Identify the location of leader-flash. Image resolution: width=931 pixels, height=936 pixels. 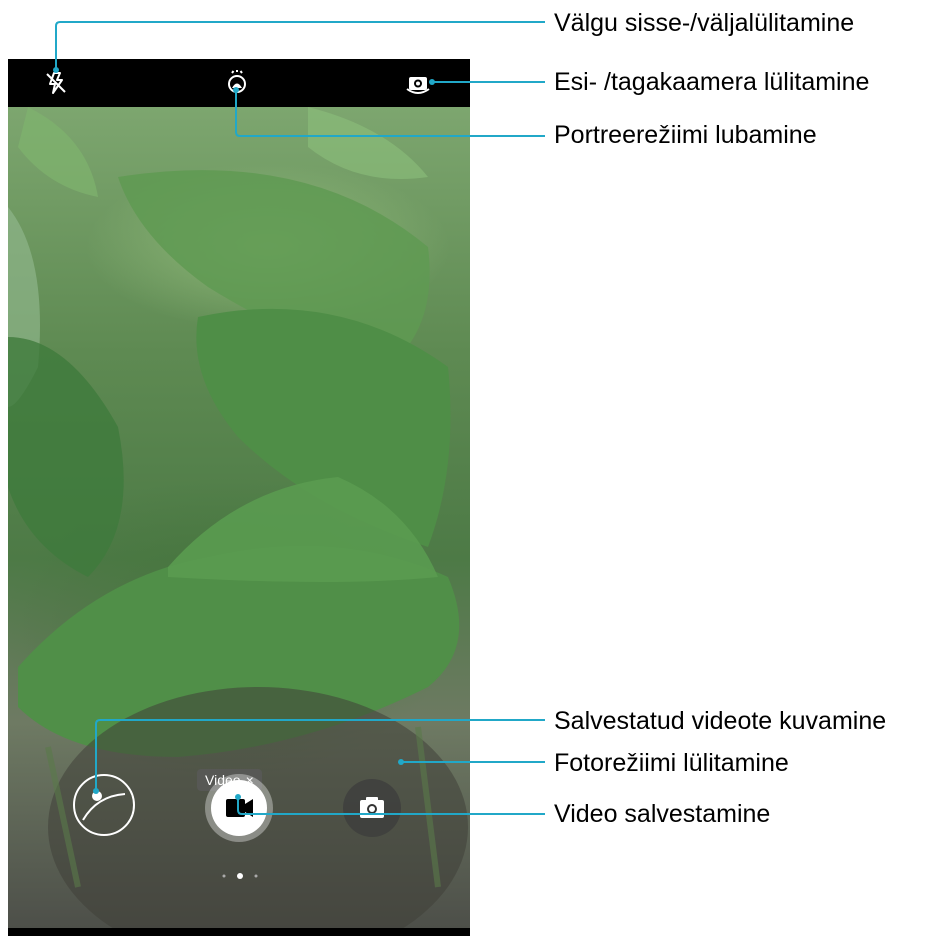
(300, 44).